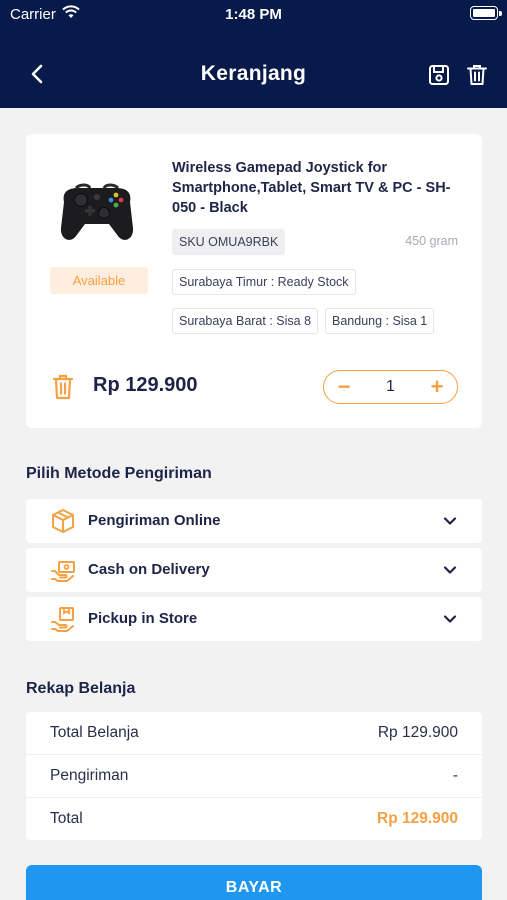  I want to click on increase-quantity-button: +, so click(437, 386).